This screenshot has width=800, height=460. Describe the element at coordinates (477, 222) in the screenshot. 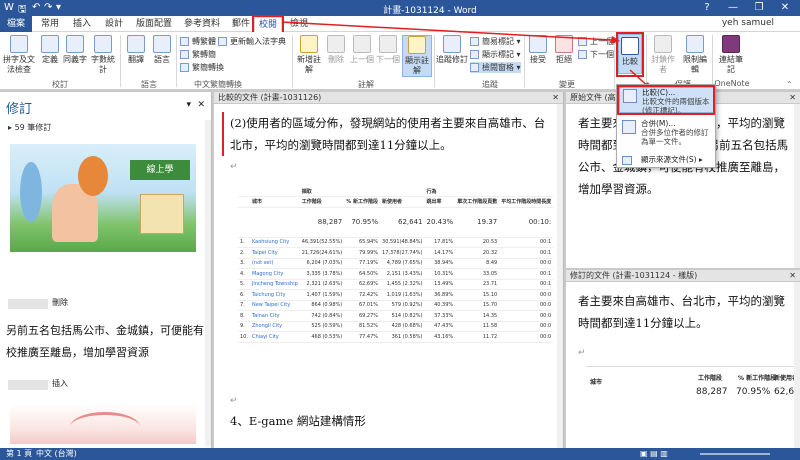

I see `table-total: 19.37` at that location.